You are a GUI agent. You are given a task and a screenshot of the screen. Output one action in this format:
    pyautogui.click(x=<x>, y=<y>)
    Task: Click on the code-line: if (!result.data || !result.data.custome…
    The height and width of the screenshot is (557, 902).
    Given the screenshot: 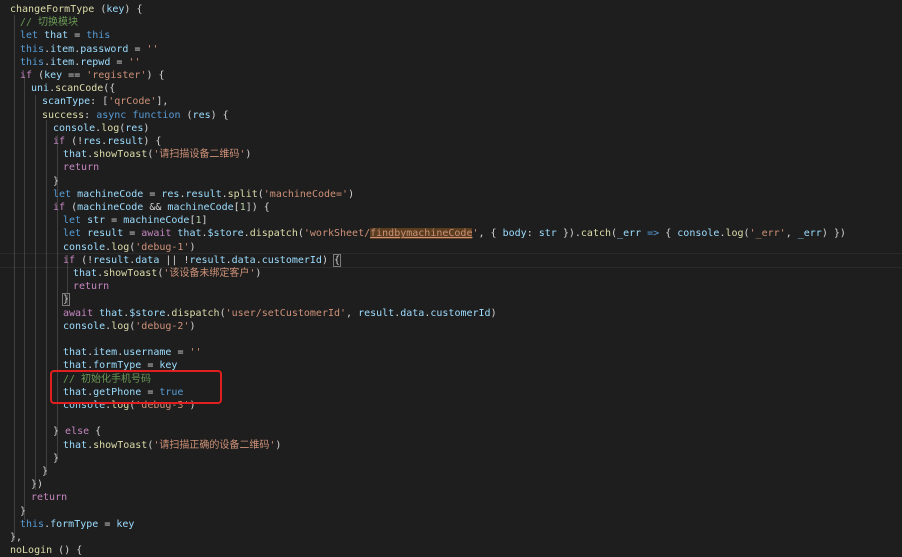 What is the action you would take?
    pyautogui.click(x=202, y=260)
    